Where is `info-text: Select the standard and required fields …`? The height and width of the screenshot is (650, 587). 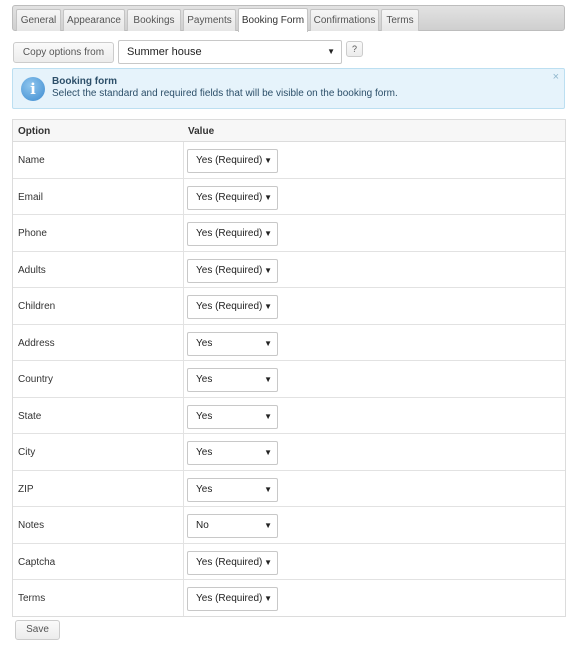 info-text: Select the standard and required fields … is located at coordinates (225, 93).